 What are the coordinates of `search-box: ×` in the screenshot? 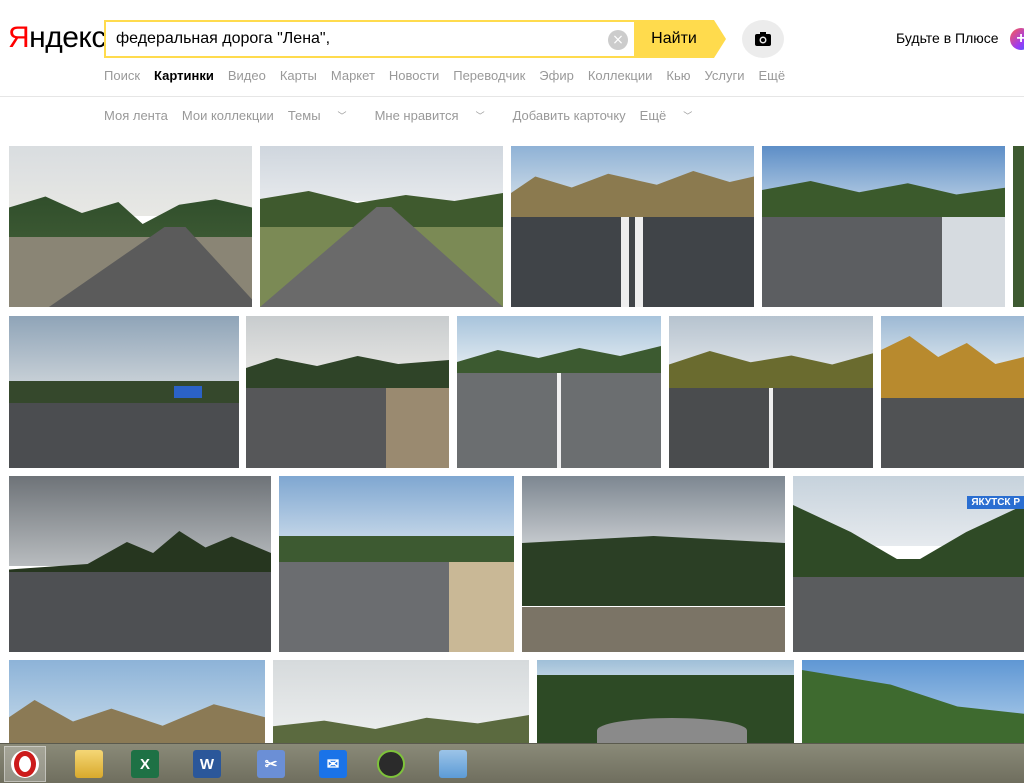 It's located at (369, 39).